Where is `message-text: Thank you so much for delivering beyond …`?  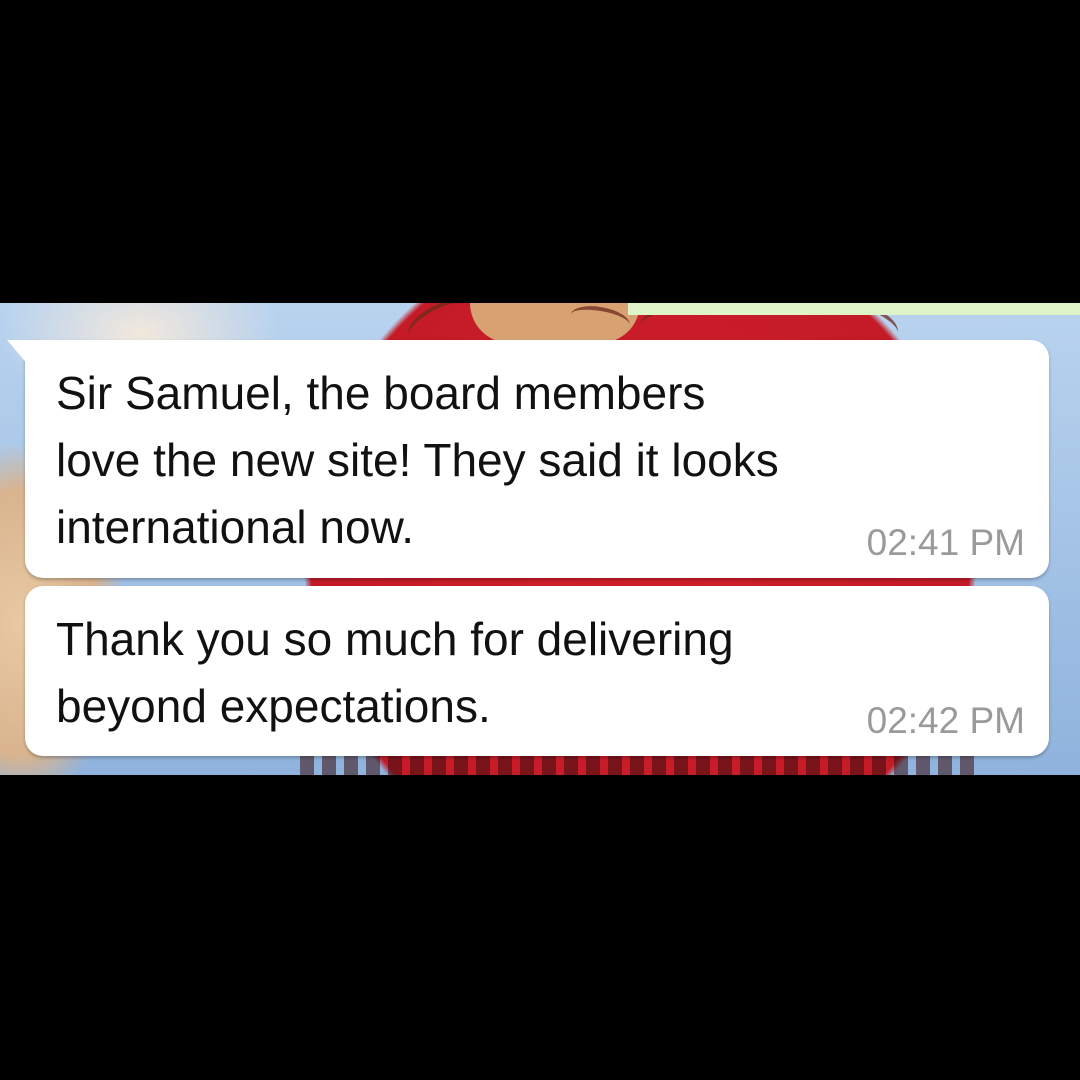 message-text: Thank you so much for delivering beyond … is located at coordinates (395, 672).